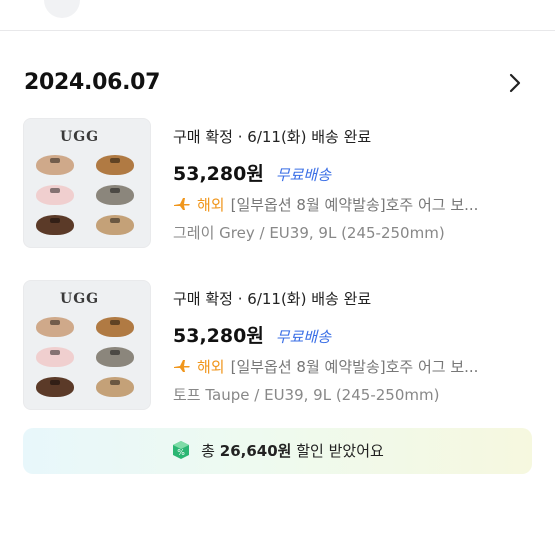 The image size is (555, 555). I want to click on product-option: 토프 Taupe / EU39, 9L (245-250mm), so click(306, 395).